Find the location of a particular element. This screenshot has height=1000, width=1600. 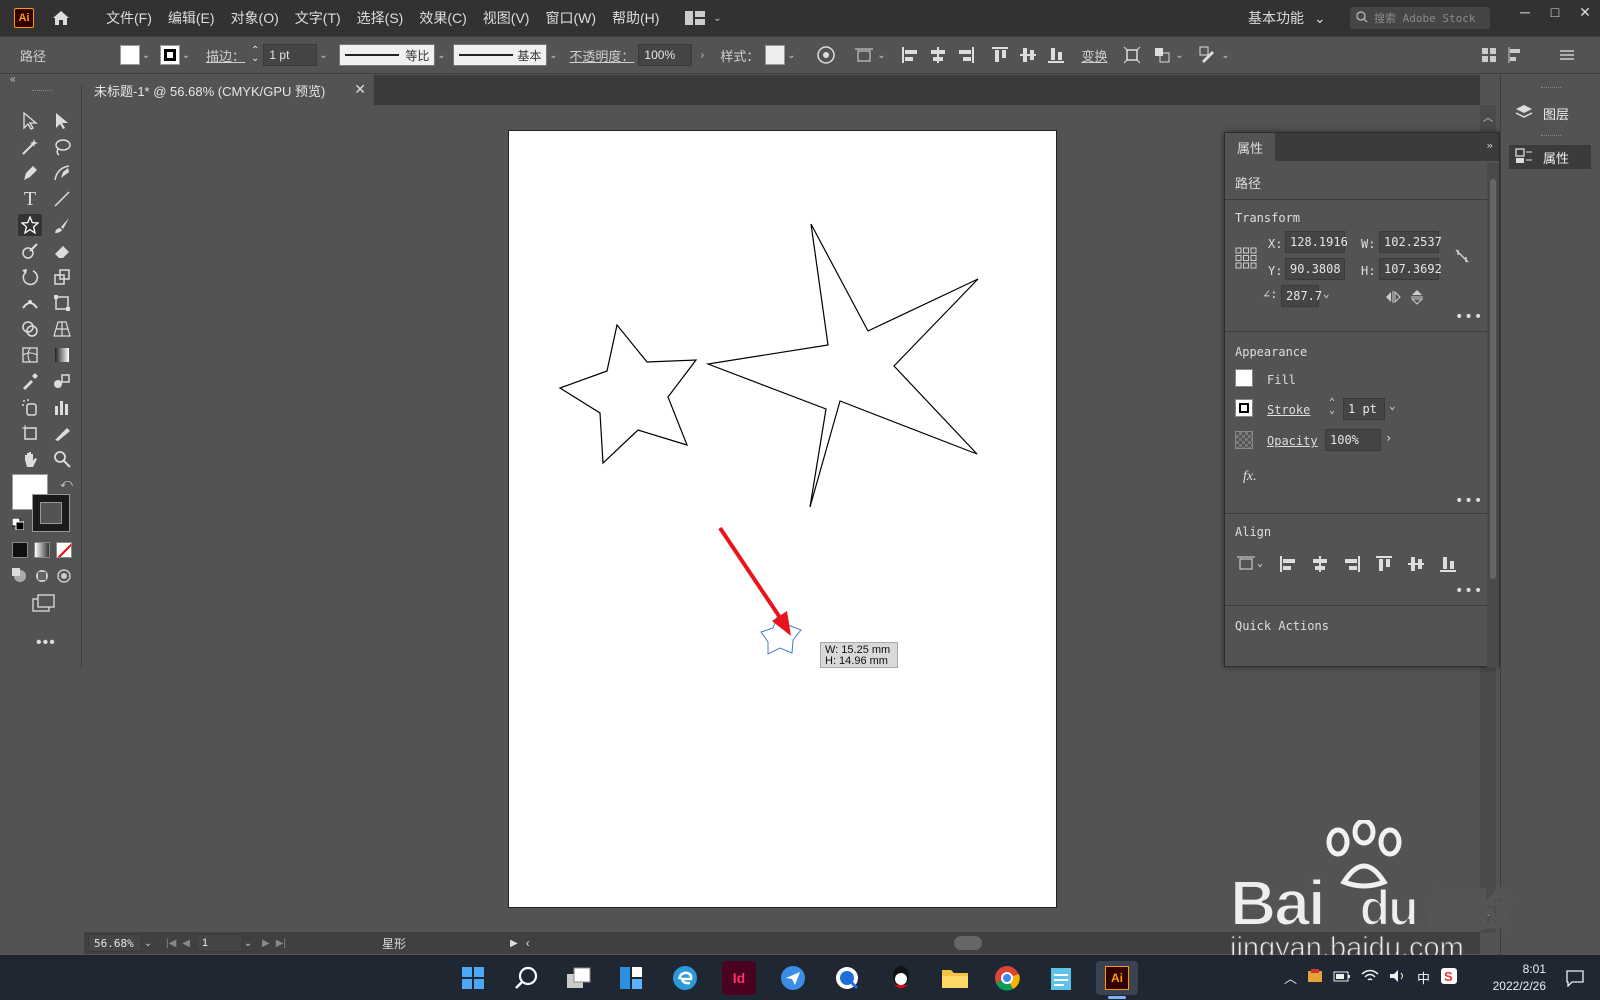

zoom-level-field: 56.68% is located at coordinates (115, 943).